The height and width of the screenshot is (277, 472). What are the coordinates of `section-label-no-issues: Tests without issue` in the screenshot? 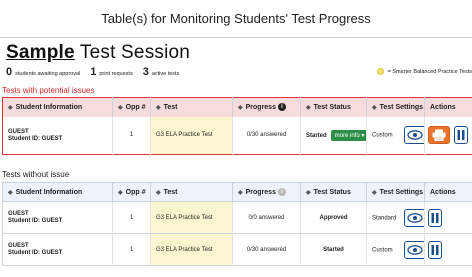 It's located at (36, 174).